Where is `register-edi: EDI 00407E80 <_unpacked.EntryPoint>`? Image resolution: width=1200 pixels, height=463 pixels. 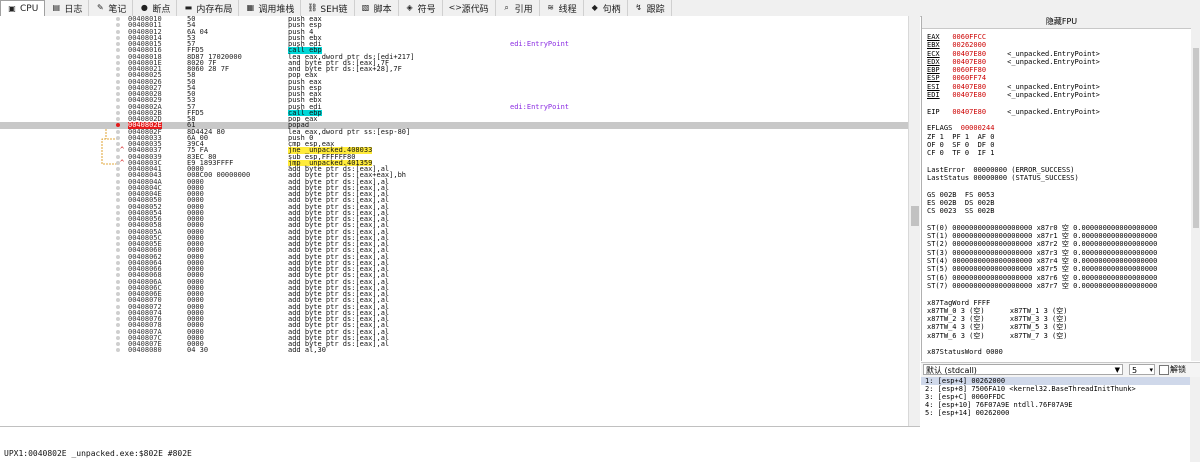 register-edi: EDI 00407E80 <_unpacked.EntryPoint> is located at coordinates (1058, 95).